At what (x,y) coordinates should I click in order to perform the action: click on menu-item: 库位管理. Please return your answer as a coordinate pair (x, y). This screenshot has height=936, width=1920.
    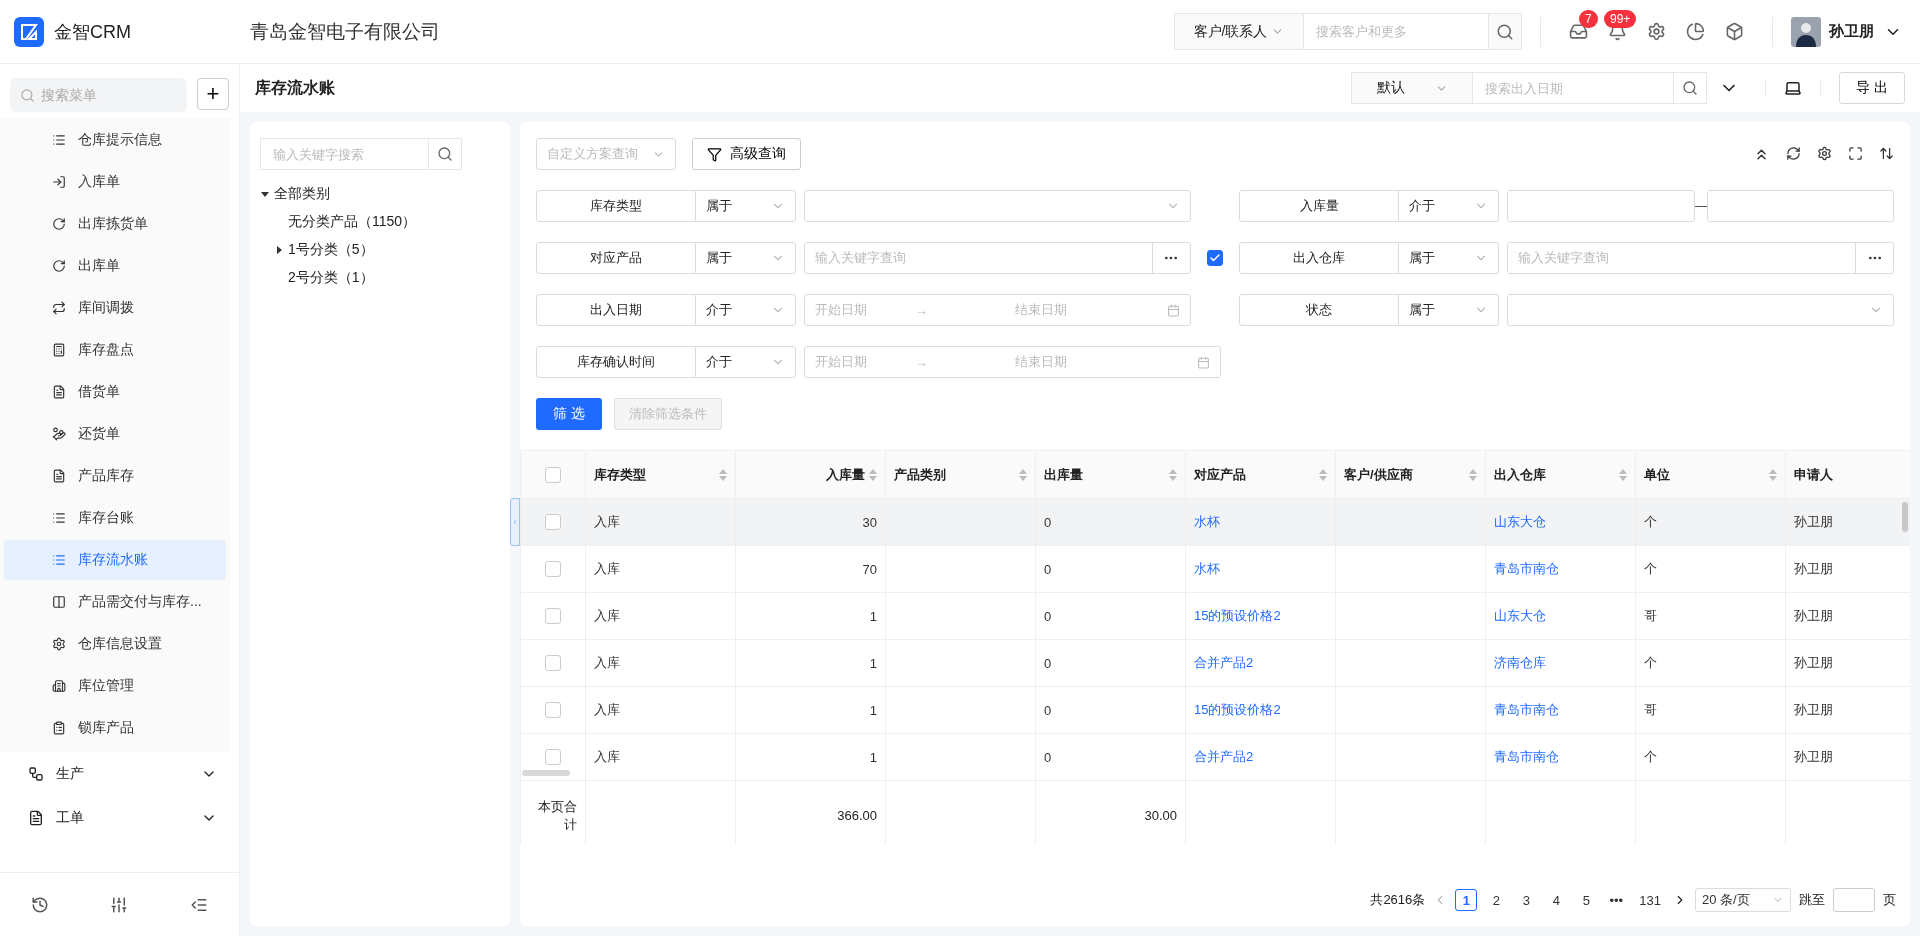
    Looking at the image, I should click on (115, 686).